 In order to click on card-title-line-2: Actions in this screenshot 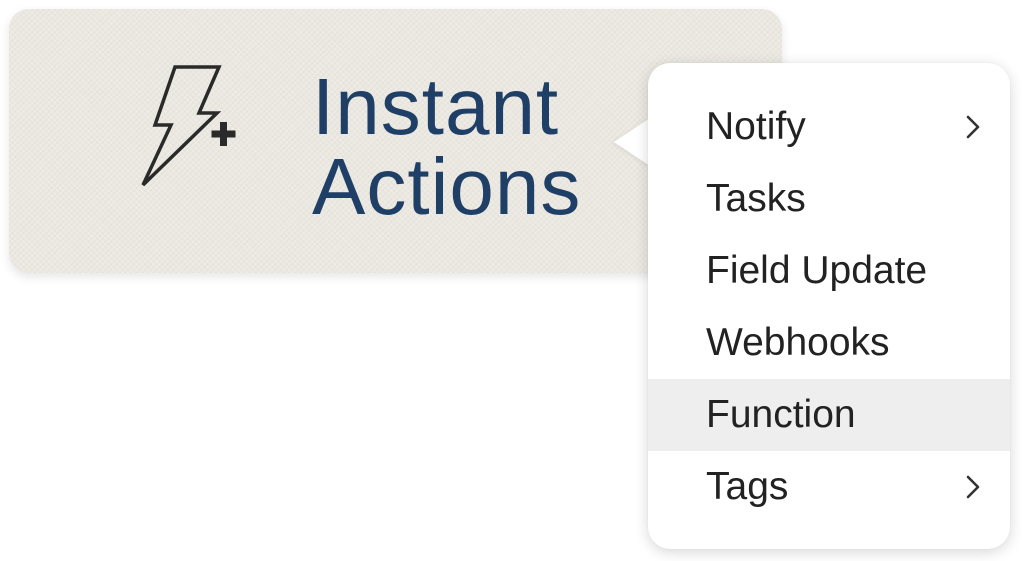, I will do `click(447, 186)`.